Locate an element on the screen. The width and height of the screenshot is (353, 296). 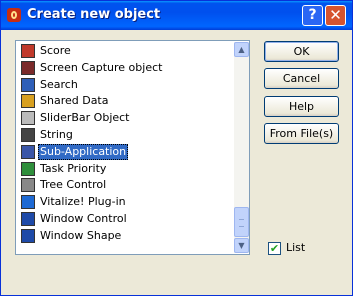
list-item: Task Priority is located at coordinates (124, 169).